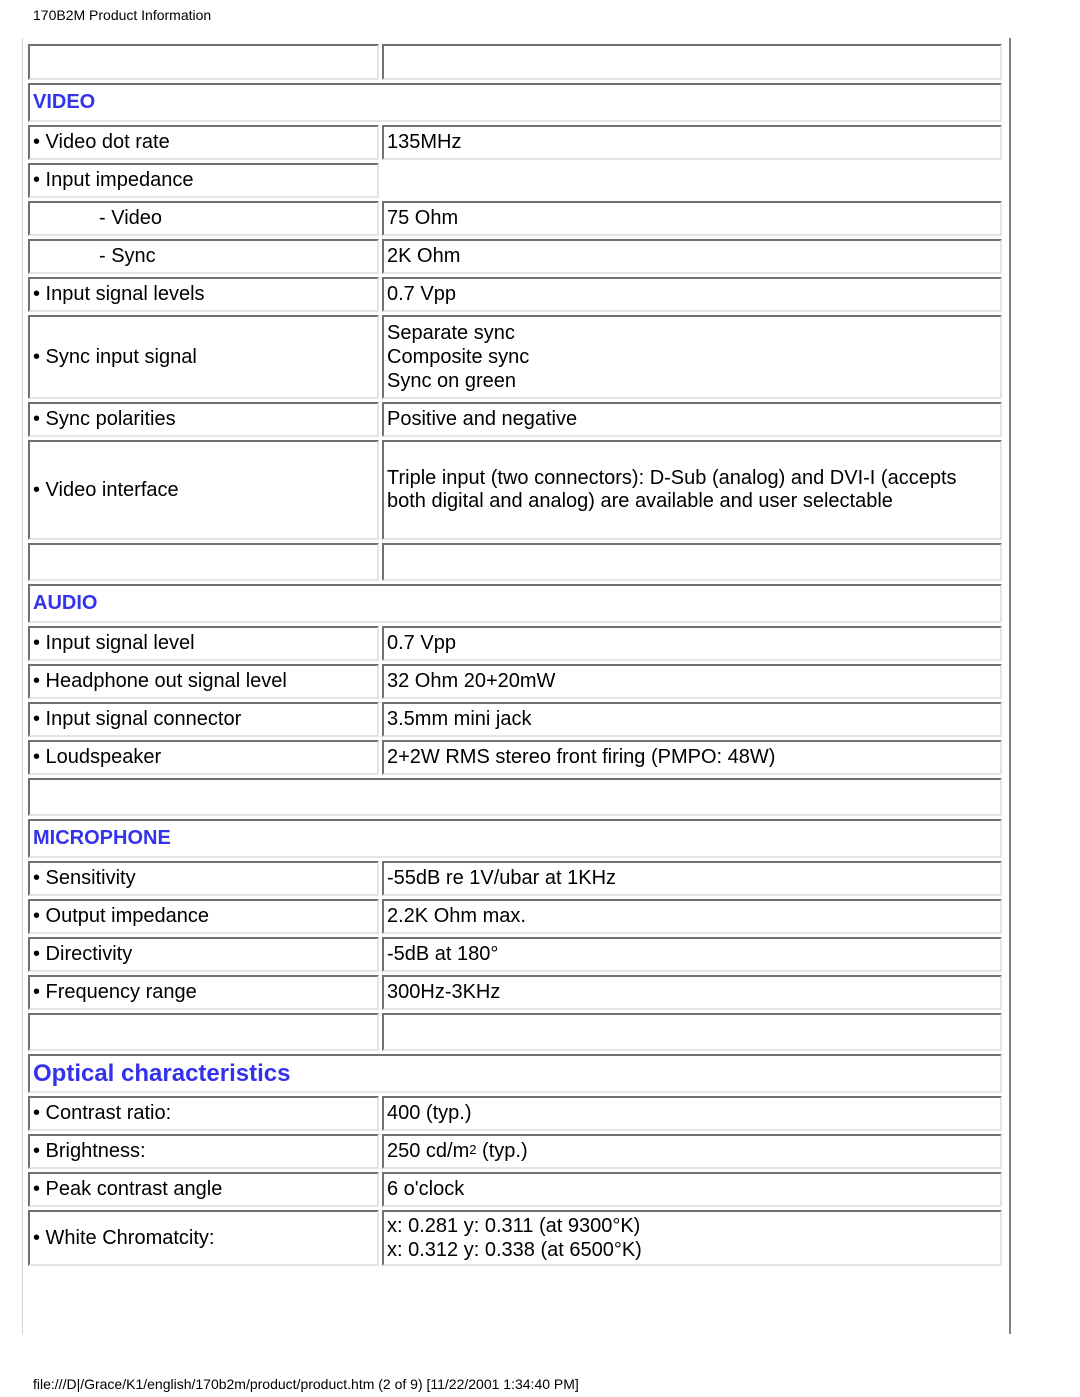 This screenshot has width=1080, height=1397. I want to click on spec-label: • Directivity, so click(203, 954).